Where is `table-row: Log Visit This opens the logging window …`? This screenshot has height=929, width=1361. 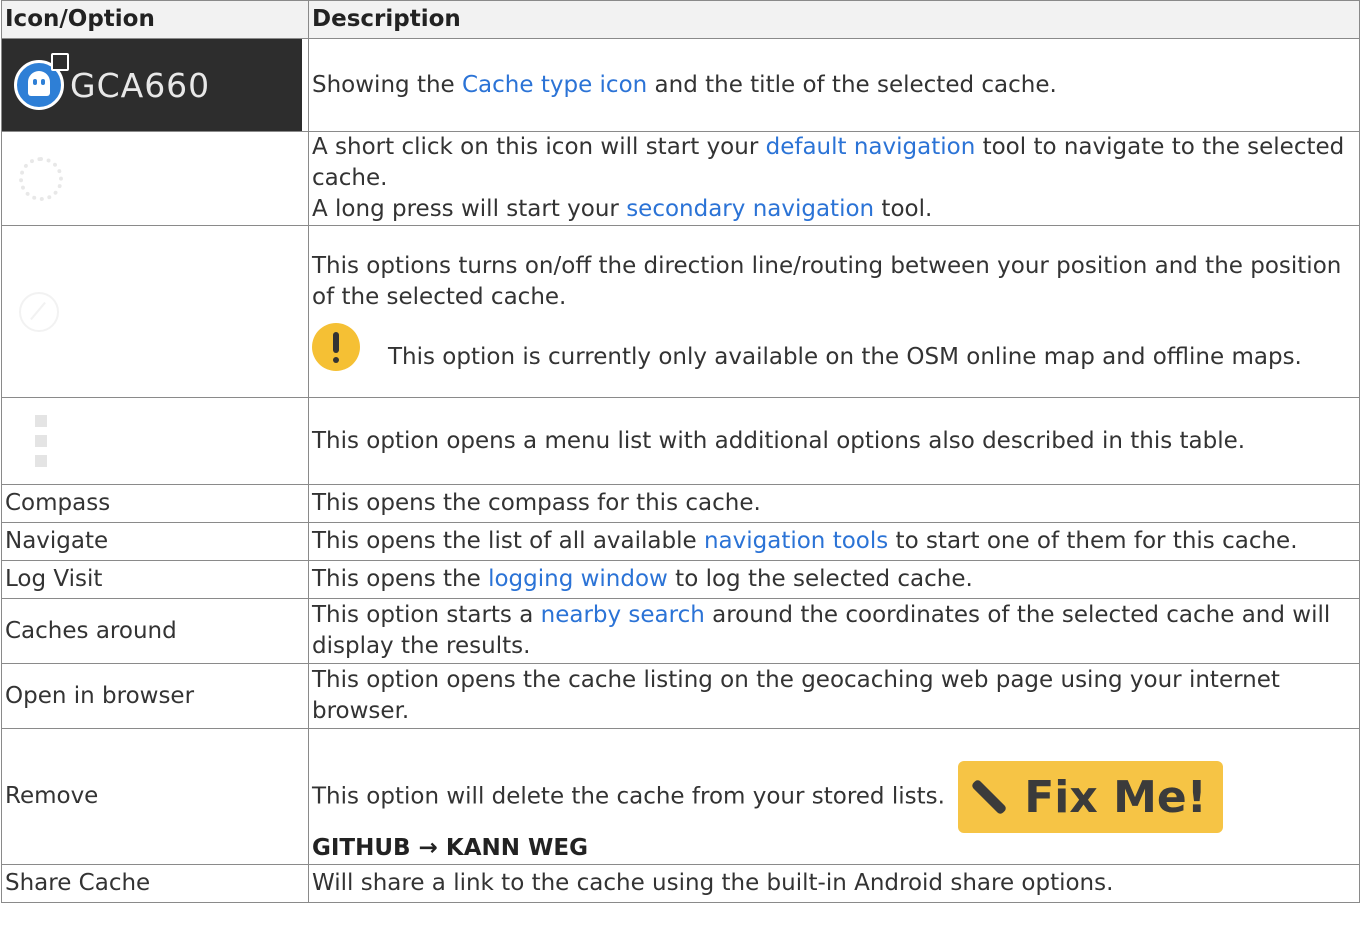
table-row: Log Visit This opens the logging window … is located at coordinates (680, 579).